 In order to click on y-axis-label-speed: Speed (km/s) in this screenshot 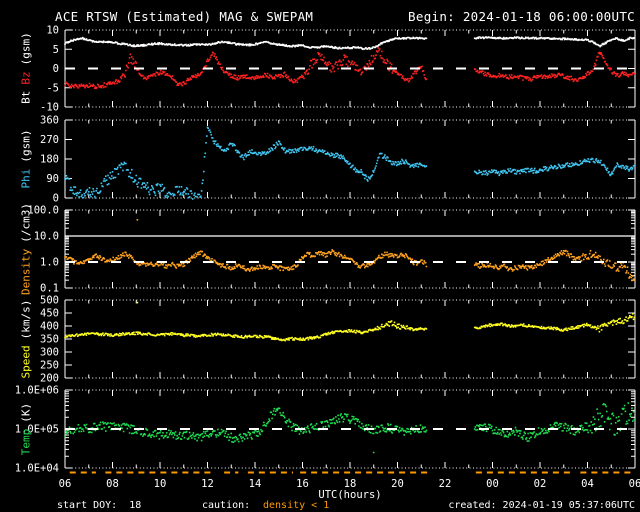, I will do `click(26, 339)`.